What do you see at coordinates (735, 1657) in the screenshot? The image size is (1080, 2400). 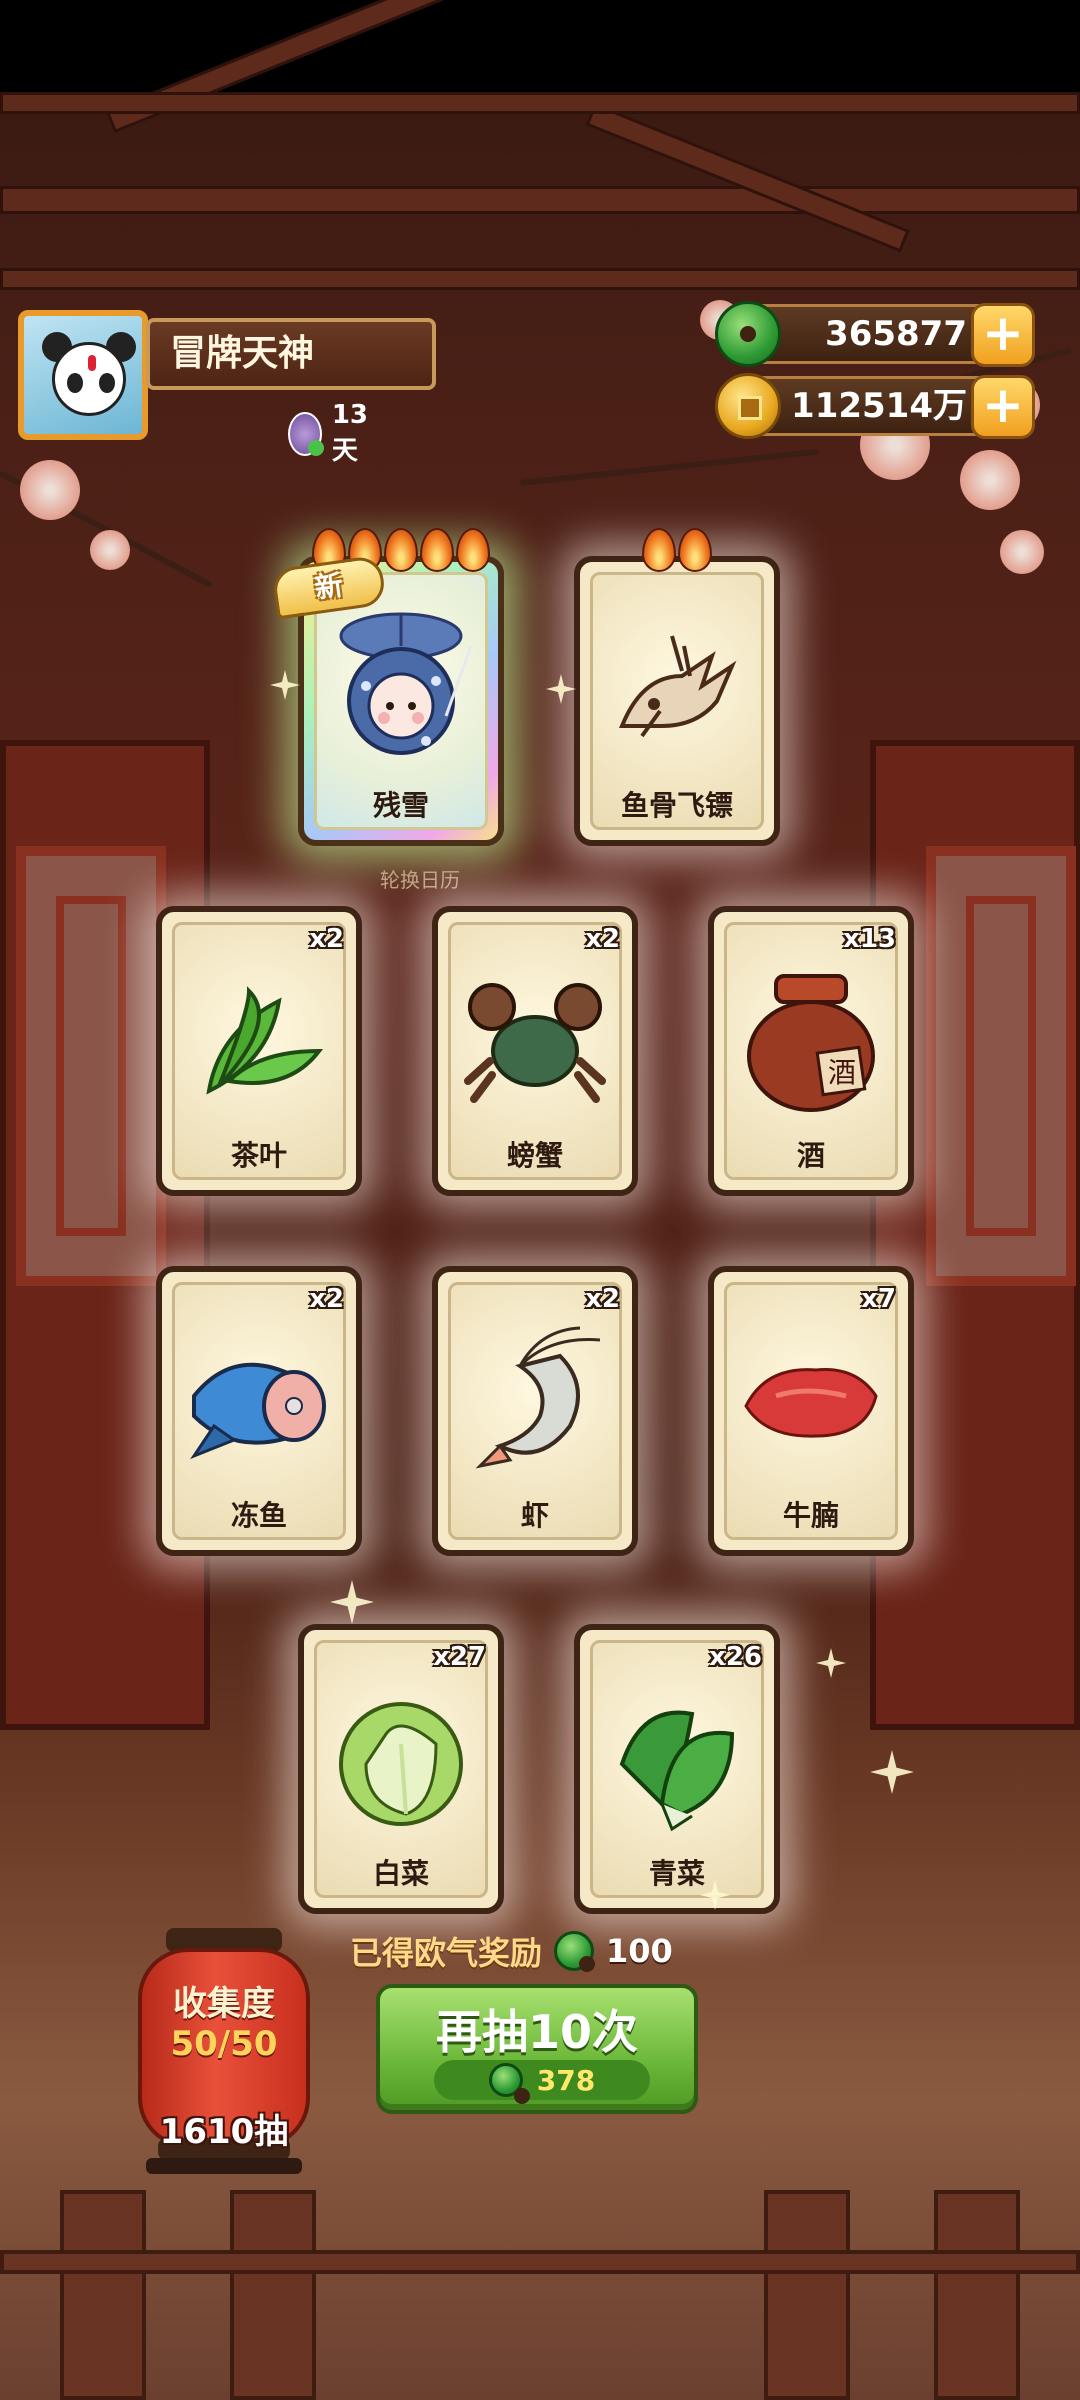 I see `item-count: x26` at bounding box center [735, 1657].